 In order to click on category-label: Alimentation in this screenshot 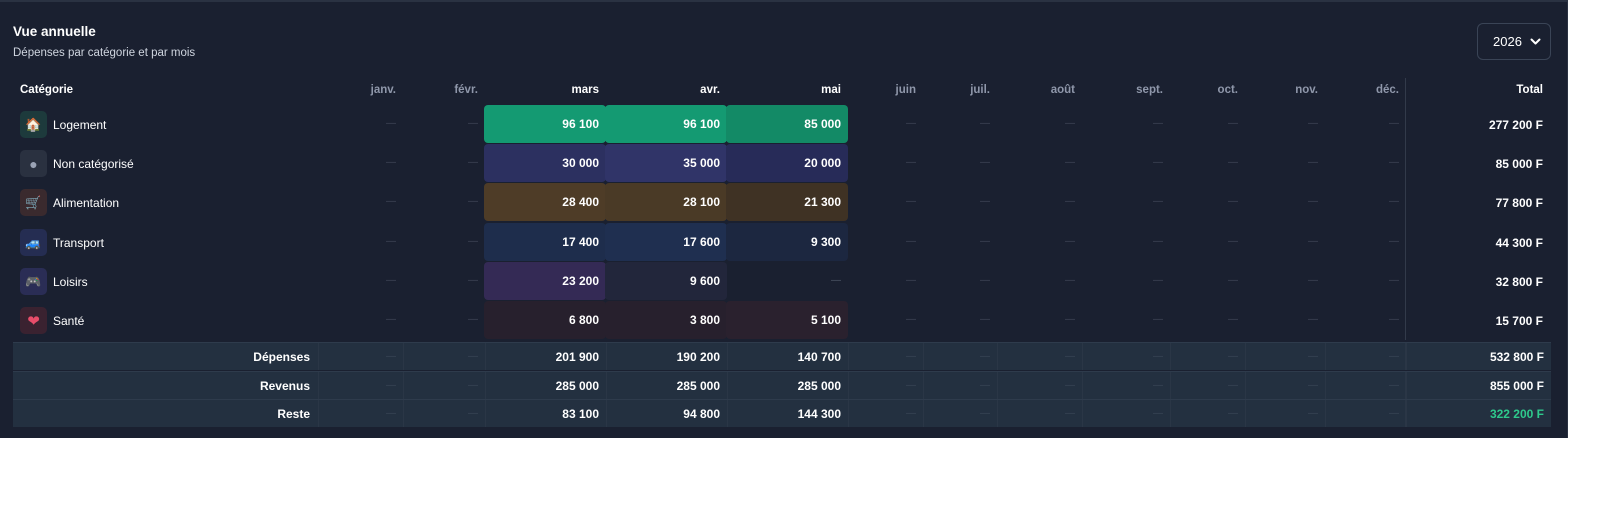, I will do `click(86, 203)`.